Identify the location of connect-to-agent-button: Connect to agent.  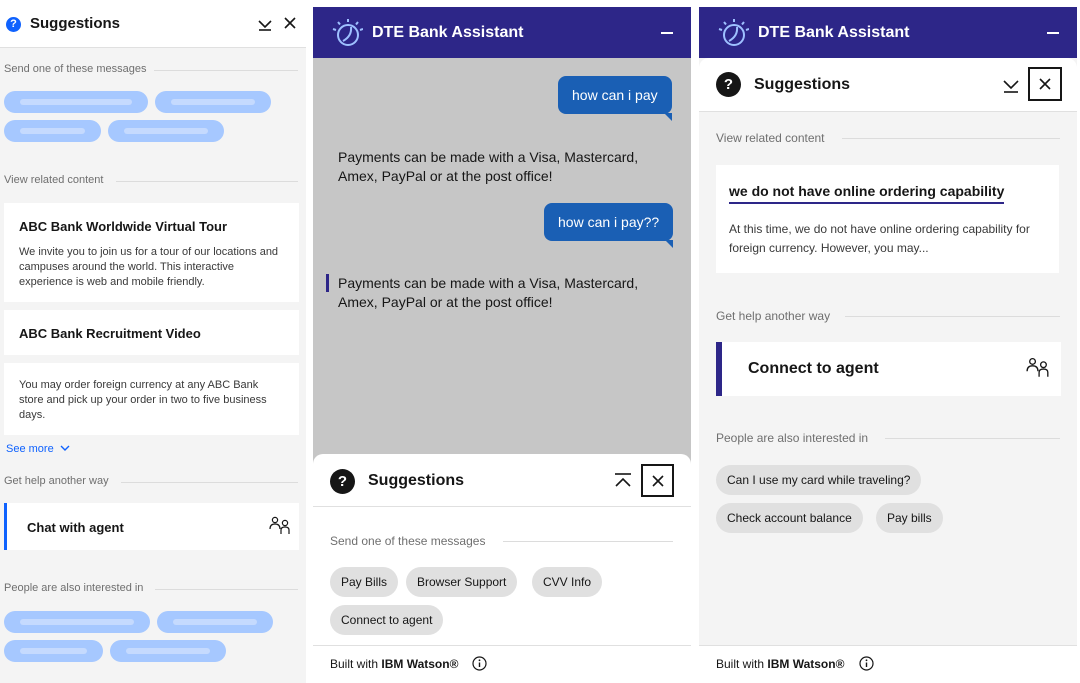
(888, 369).